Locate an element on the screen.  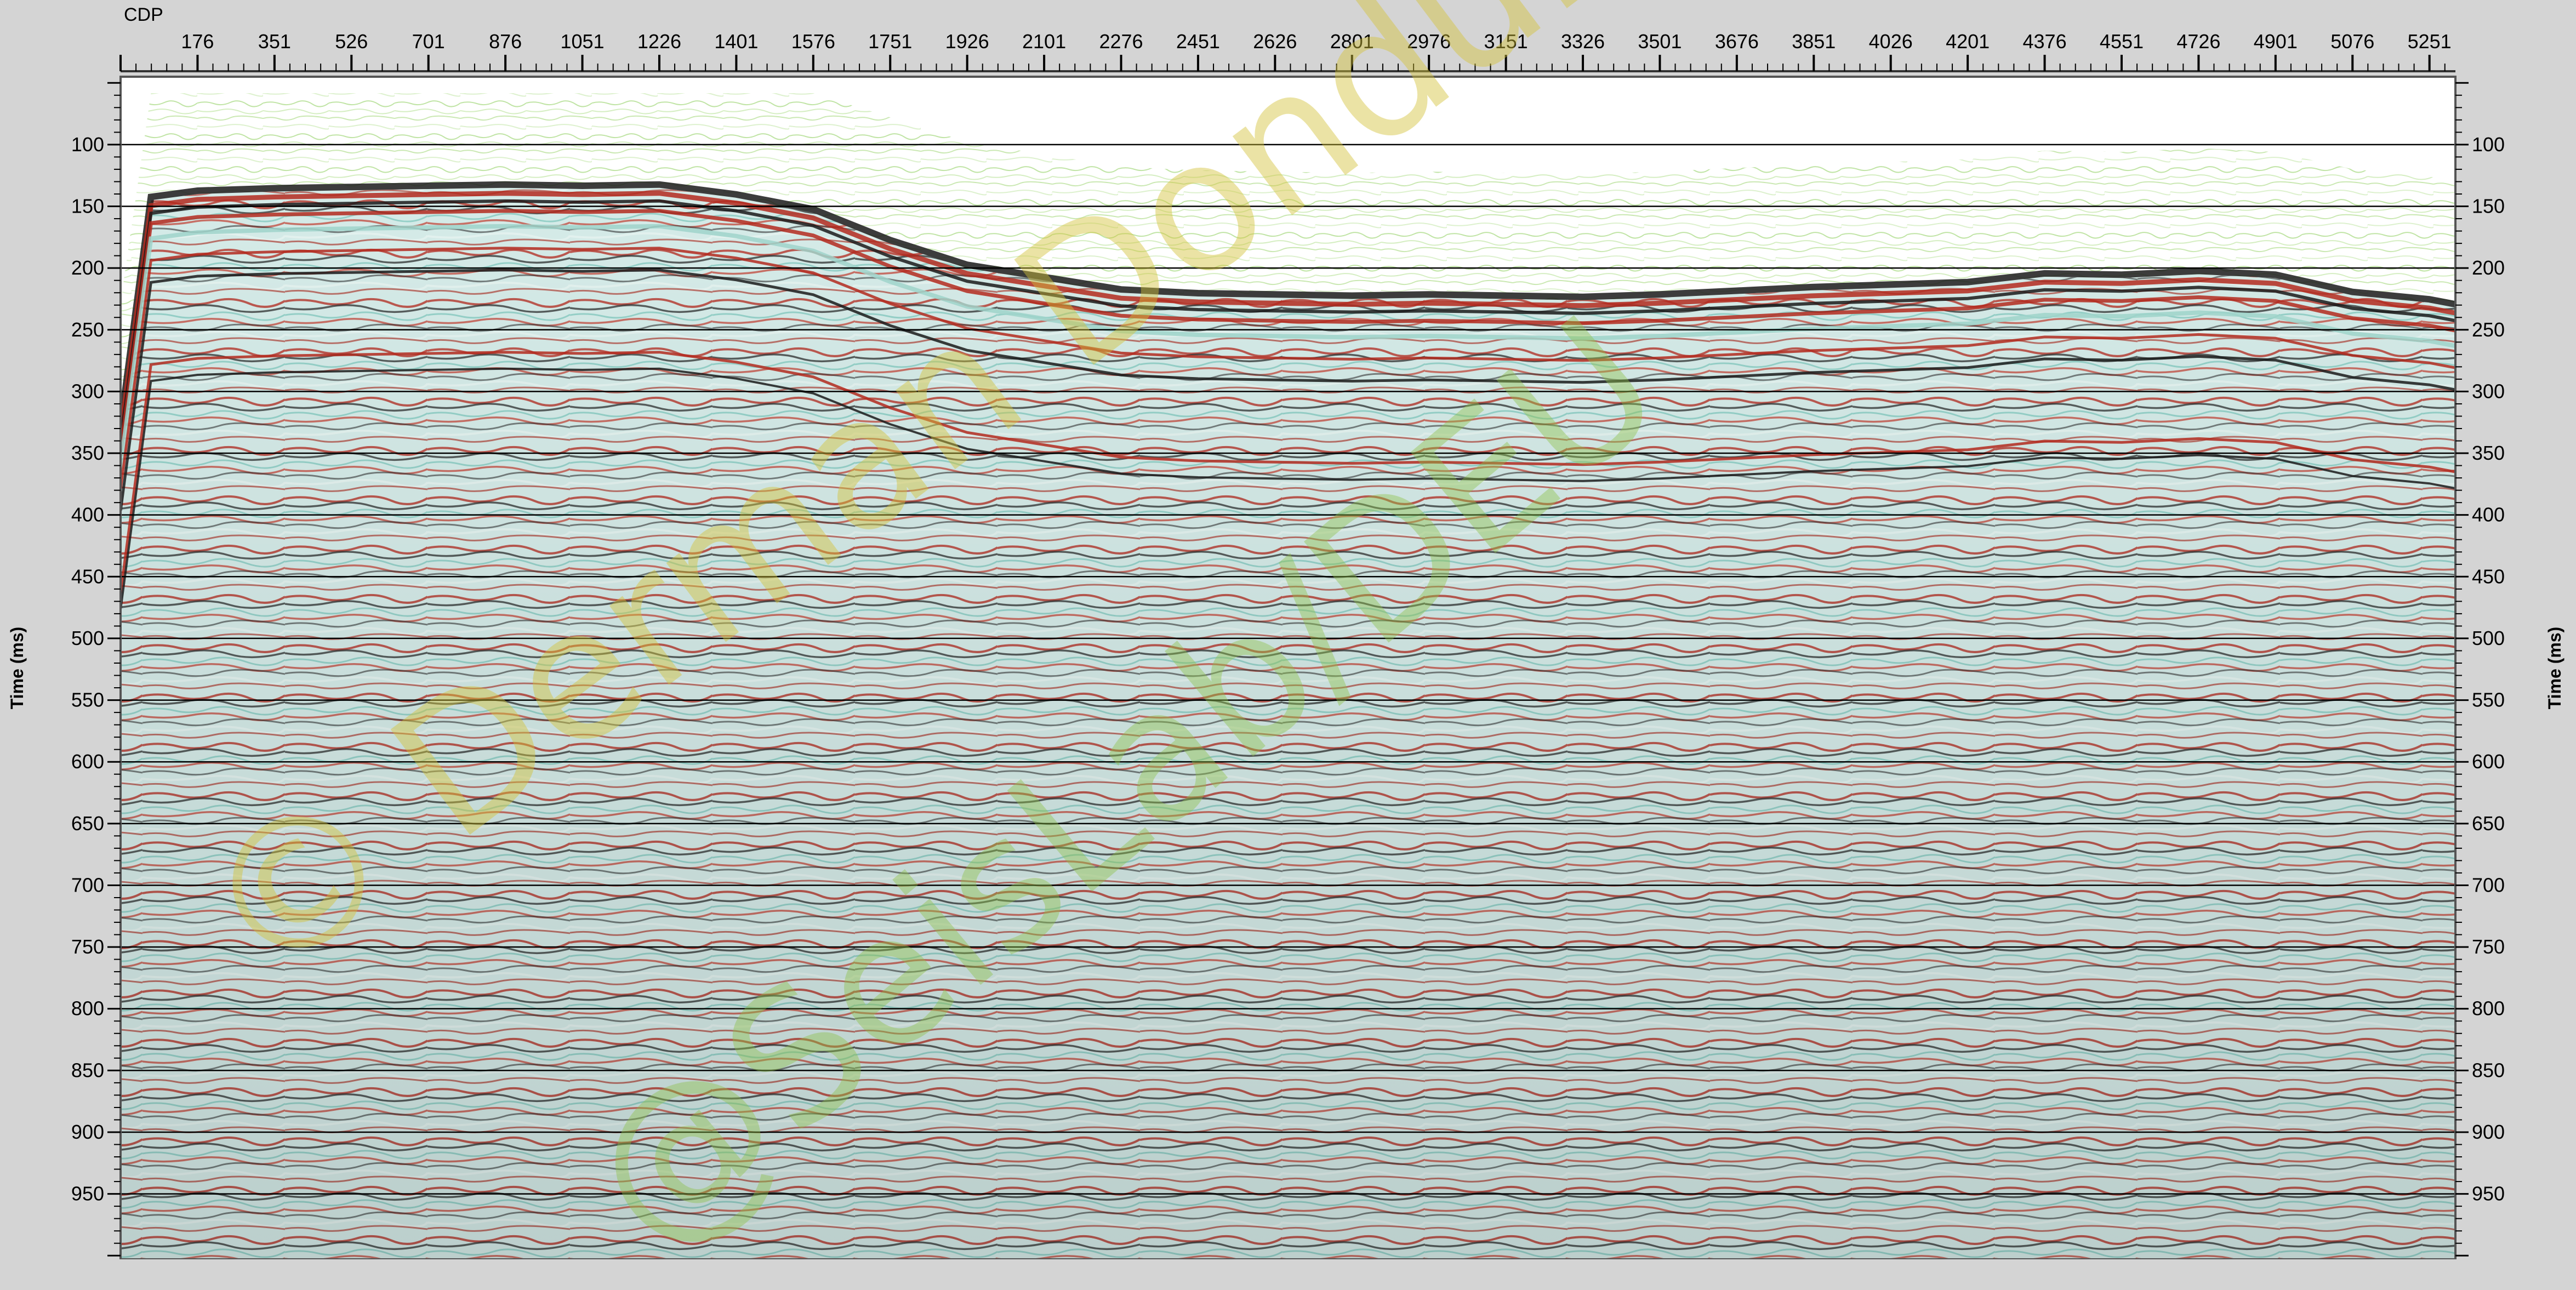
y-tick-label-right: 700 is located at coordinates (2488, 885).